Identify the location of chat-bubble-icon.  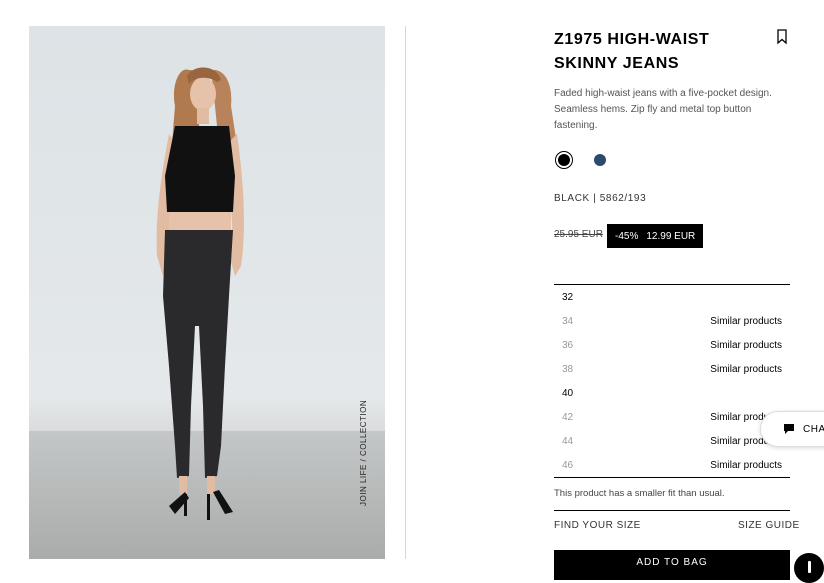
(789, 429).